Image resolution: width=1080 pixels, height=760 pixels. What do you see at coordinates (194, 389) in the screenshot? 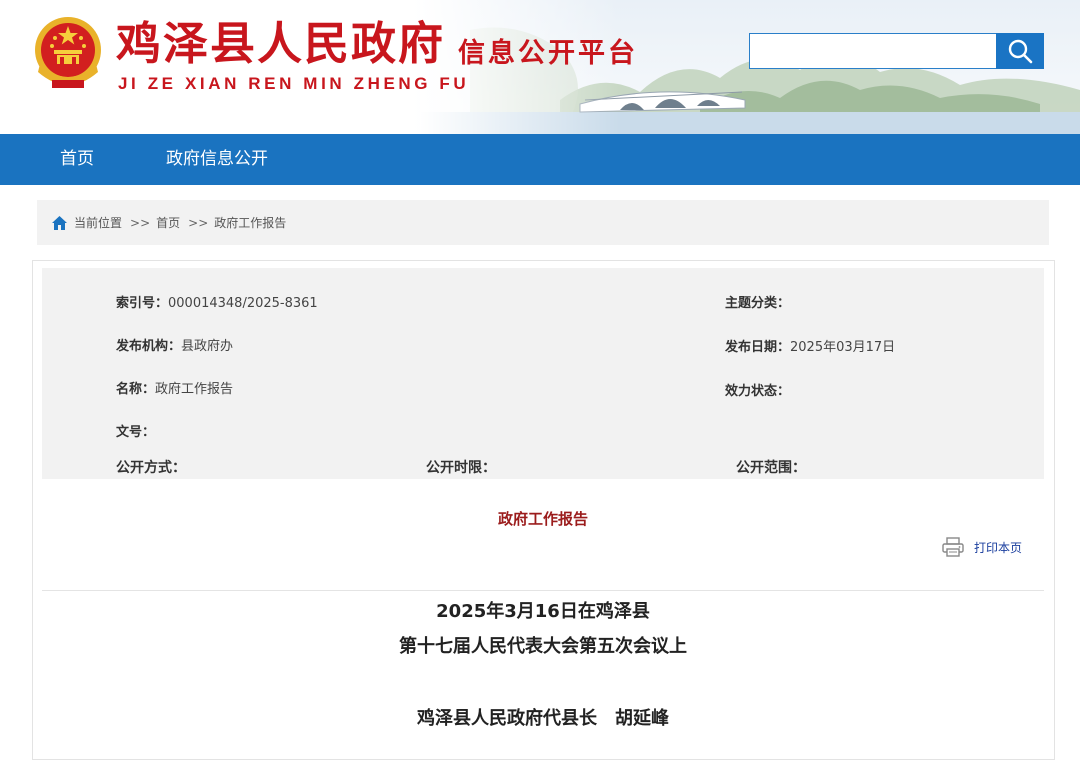
I see `meta-name-value: 政府工作报告` at bounding box center [194, 389].